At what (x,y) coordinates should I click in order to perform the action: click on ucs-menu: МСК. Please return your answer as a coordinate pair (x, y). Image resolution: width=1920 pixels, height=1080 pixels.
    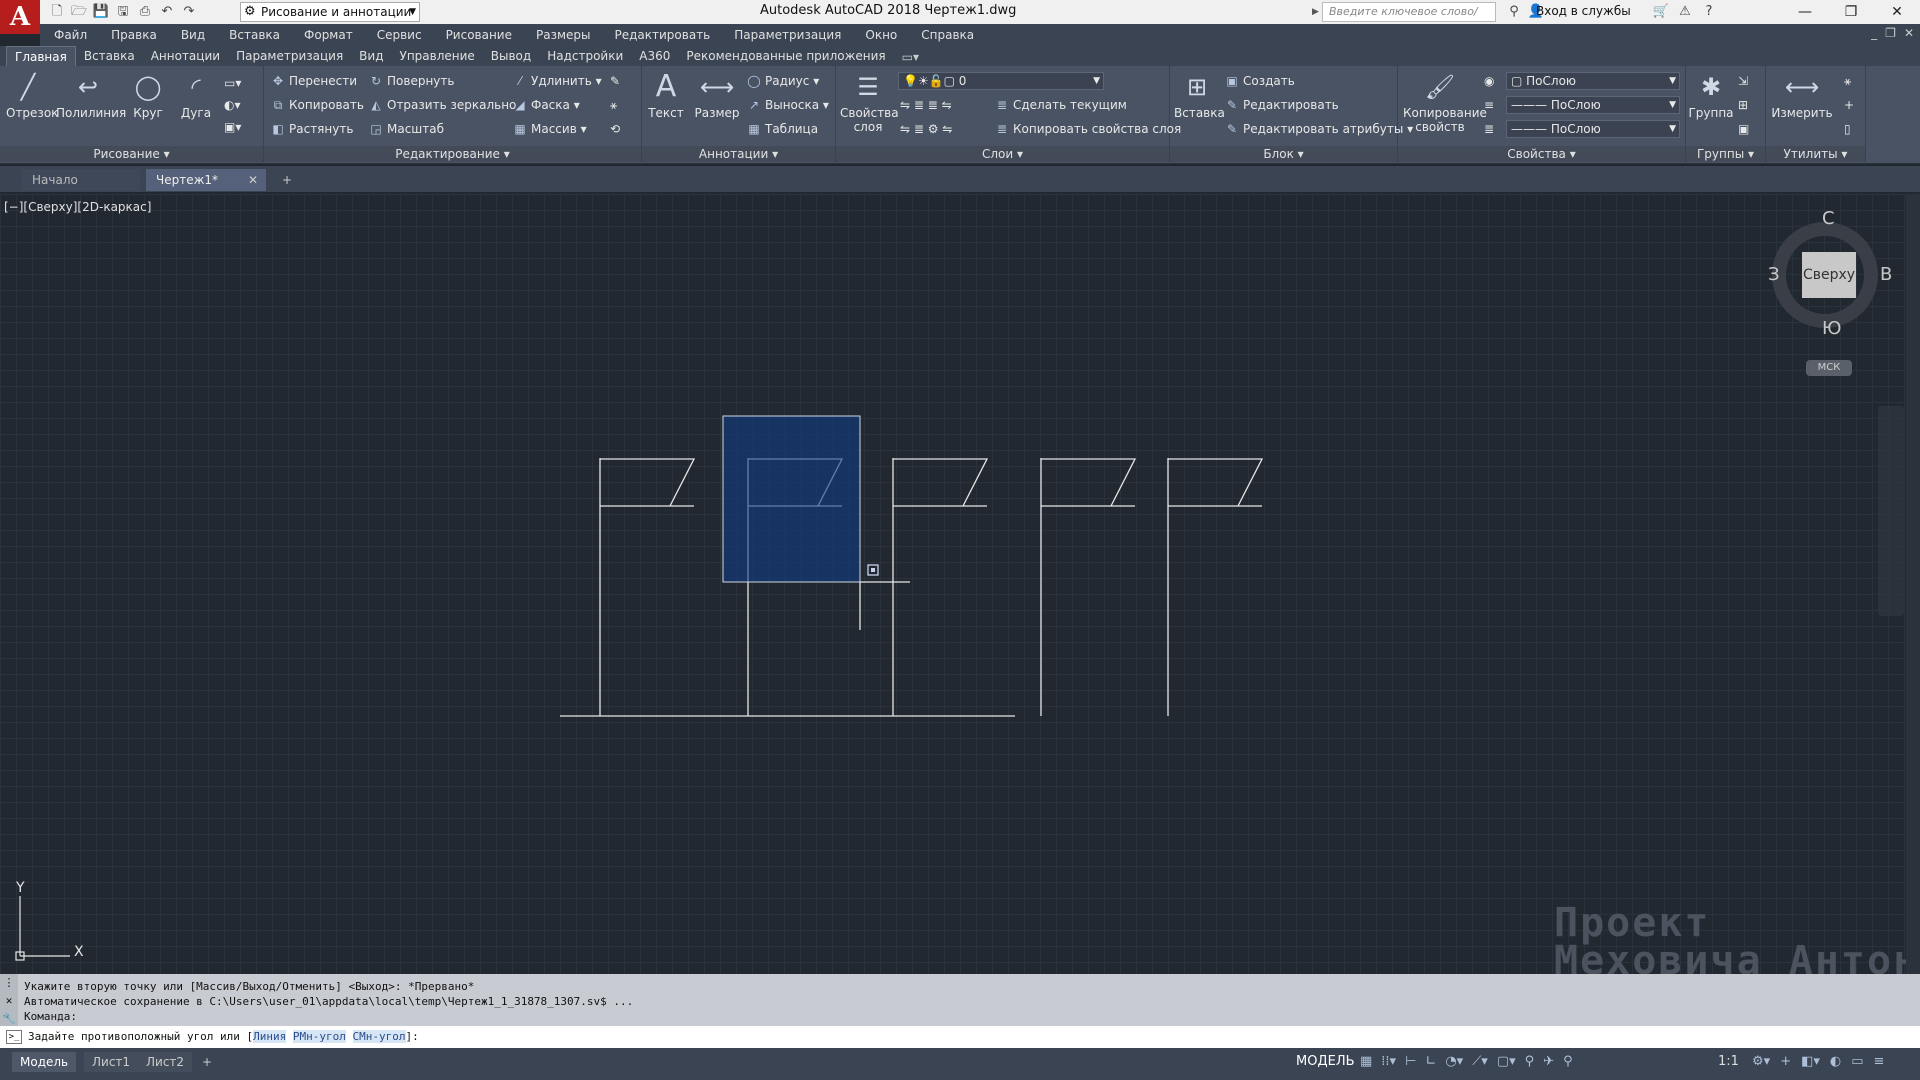
    Looking at the image, I should click on (1829, 368).